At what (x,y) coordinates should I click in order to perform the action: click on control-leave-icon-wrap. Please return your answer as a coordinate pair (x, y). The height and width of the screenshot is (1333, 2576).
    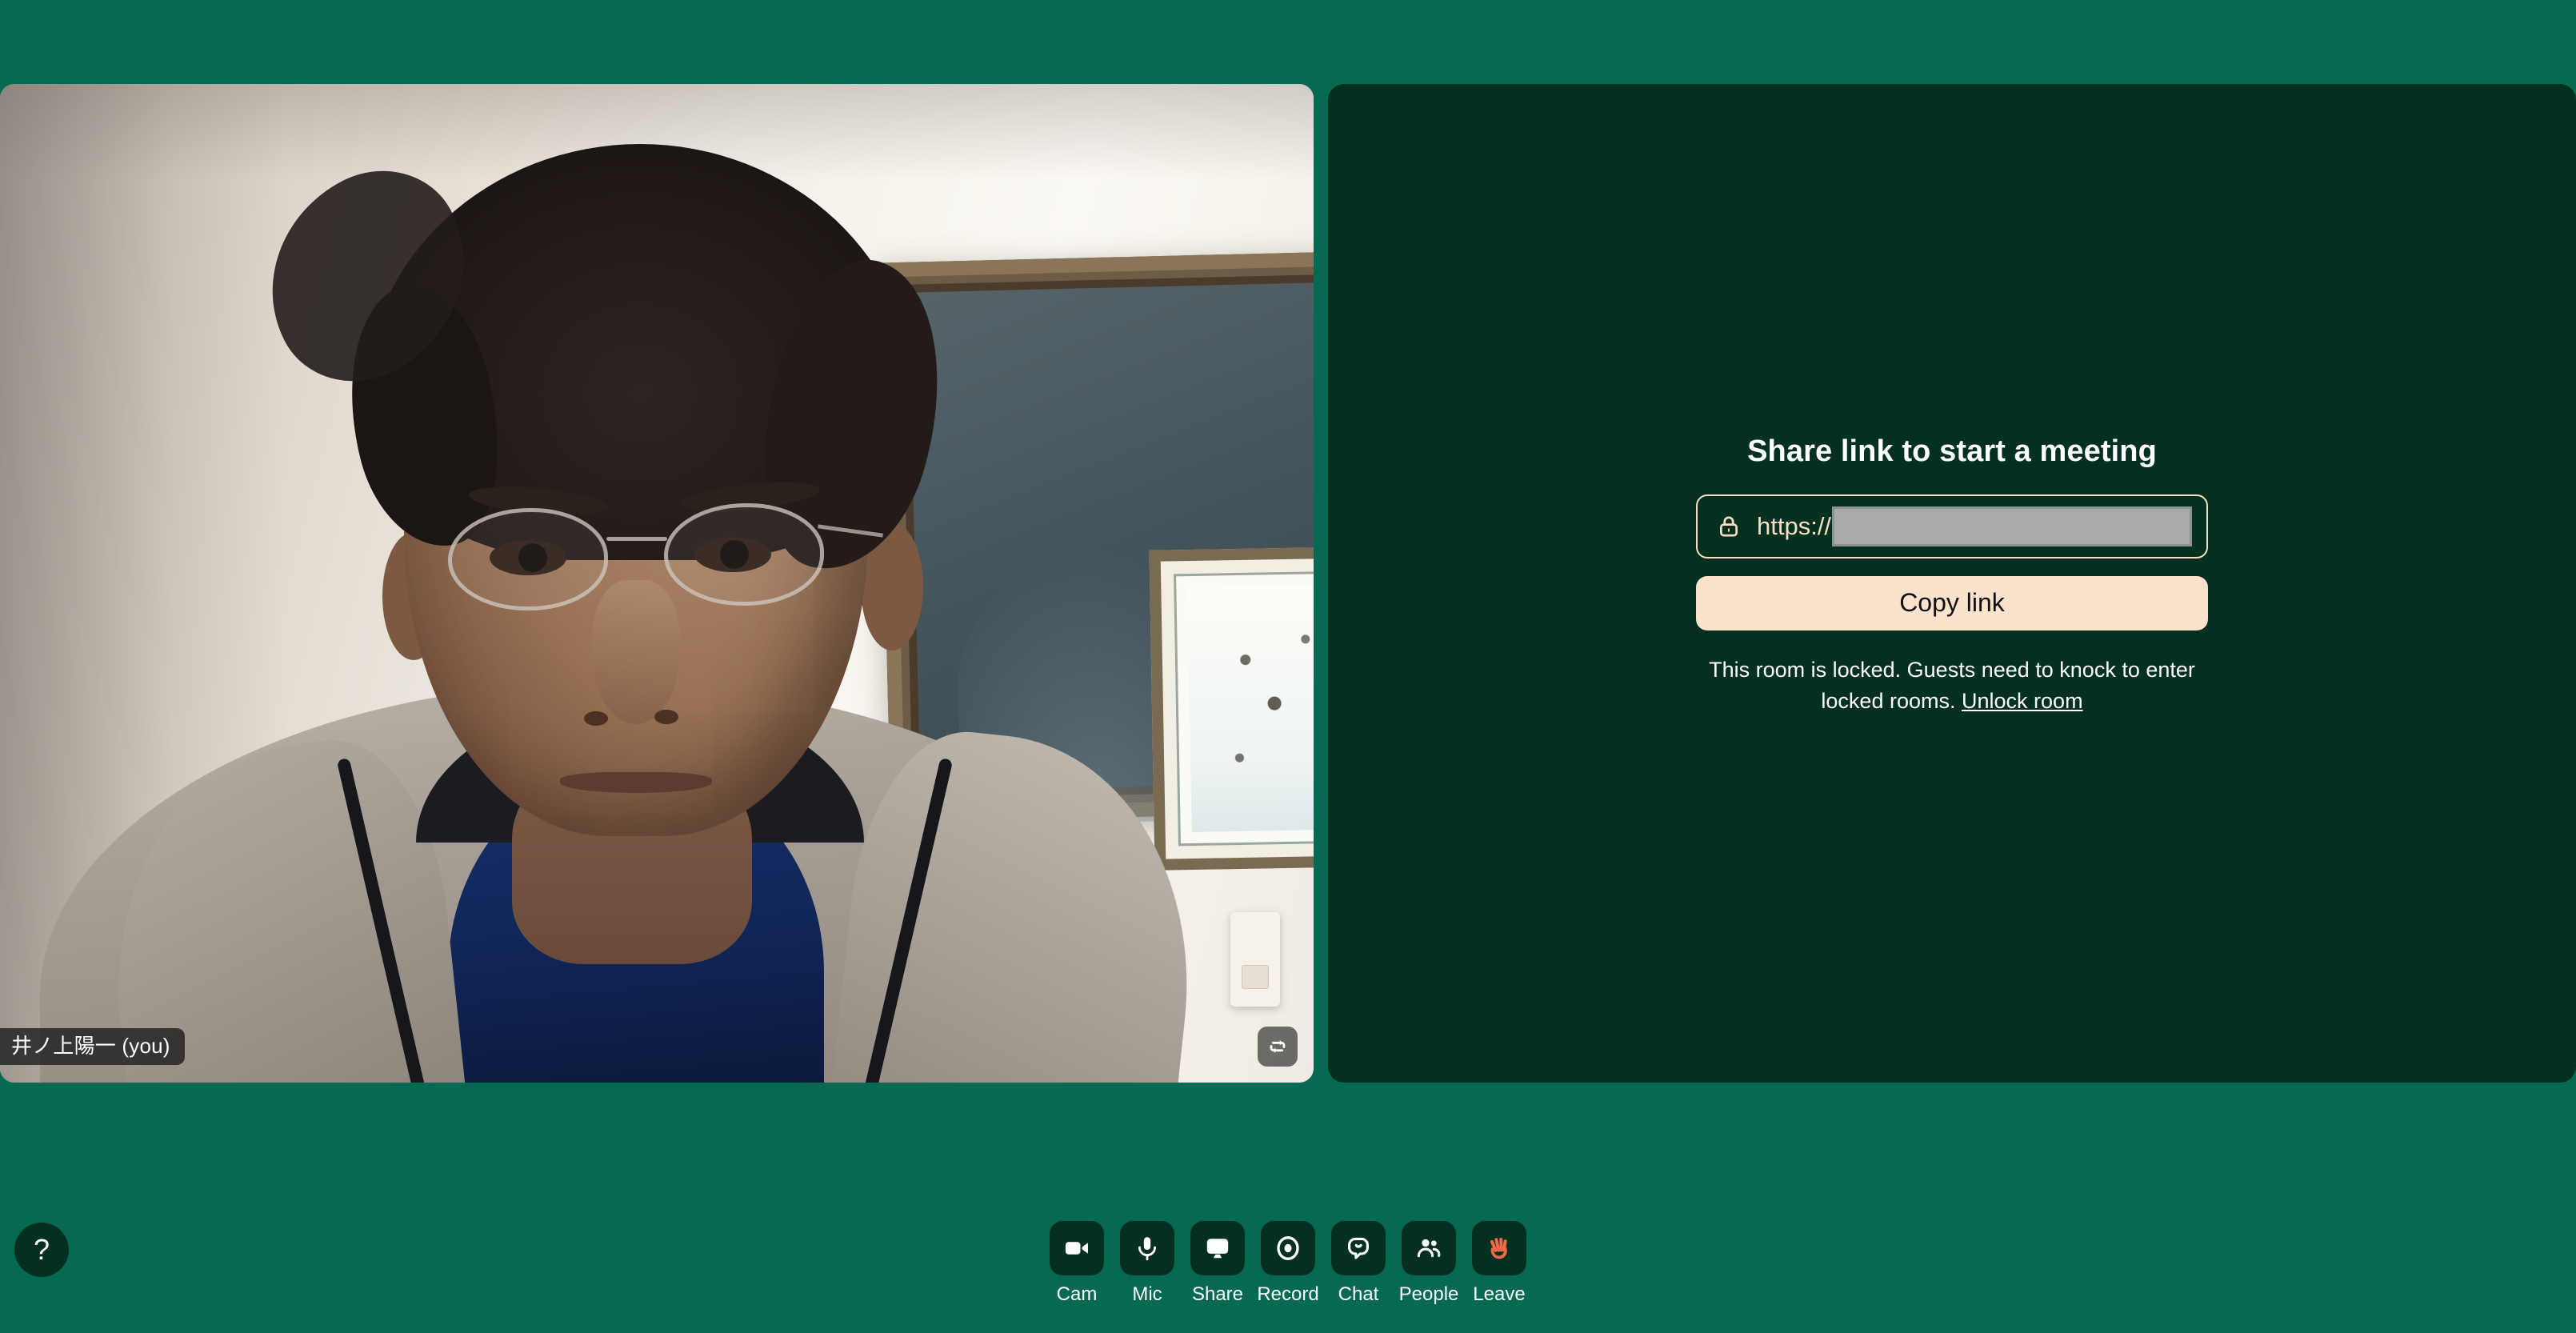
    Looking at the image, I should click on (1499, 1248).